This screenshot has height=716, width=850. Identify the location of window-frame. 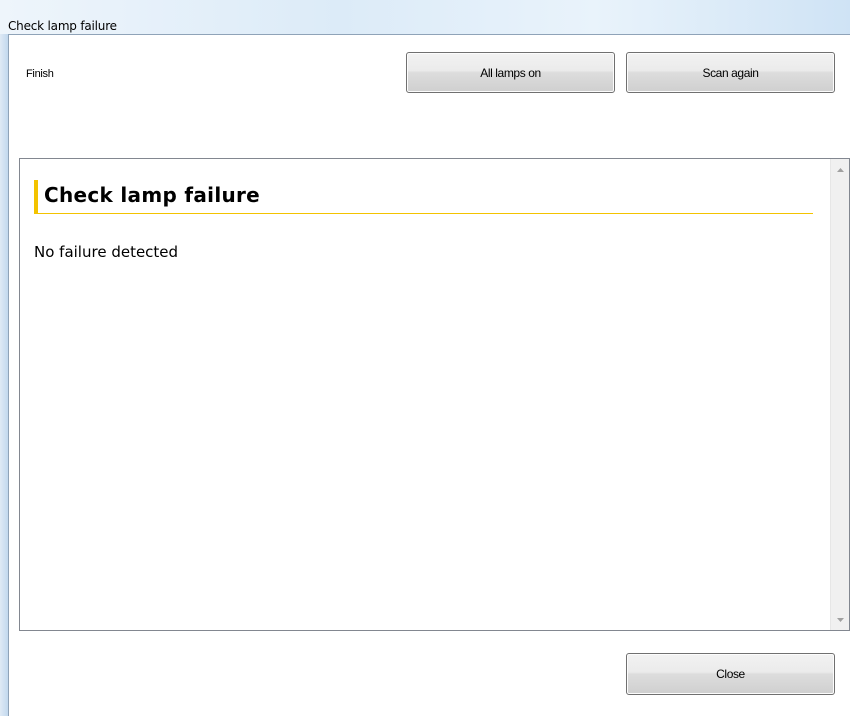
(4, 358).